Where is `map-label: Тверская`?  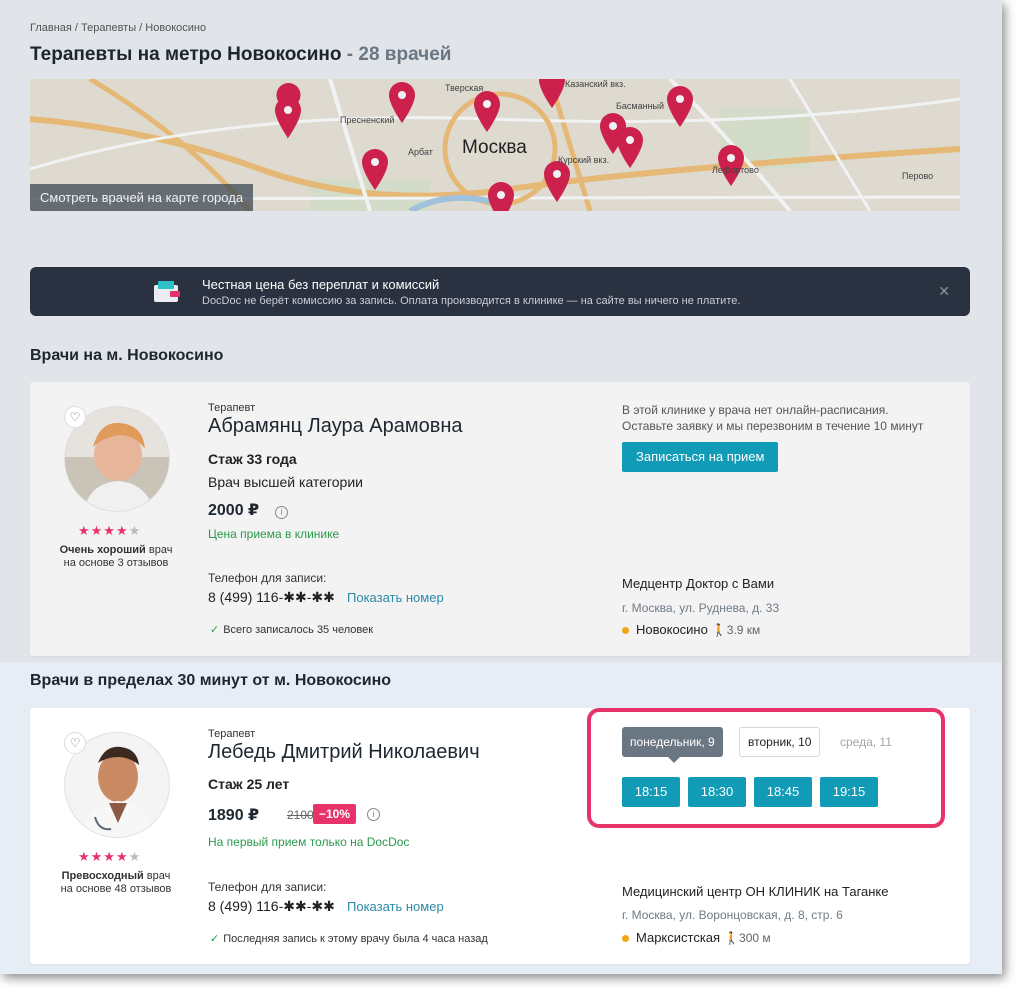
map-label: Тверская is located at coordinates (464, 88).